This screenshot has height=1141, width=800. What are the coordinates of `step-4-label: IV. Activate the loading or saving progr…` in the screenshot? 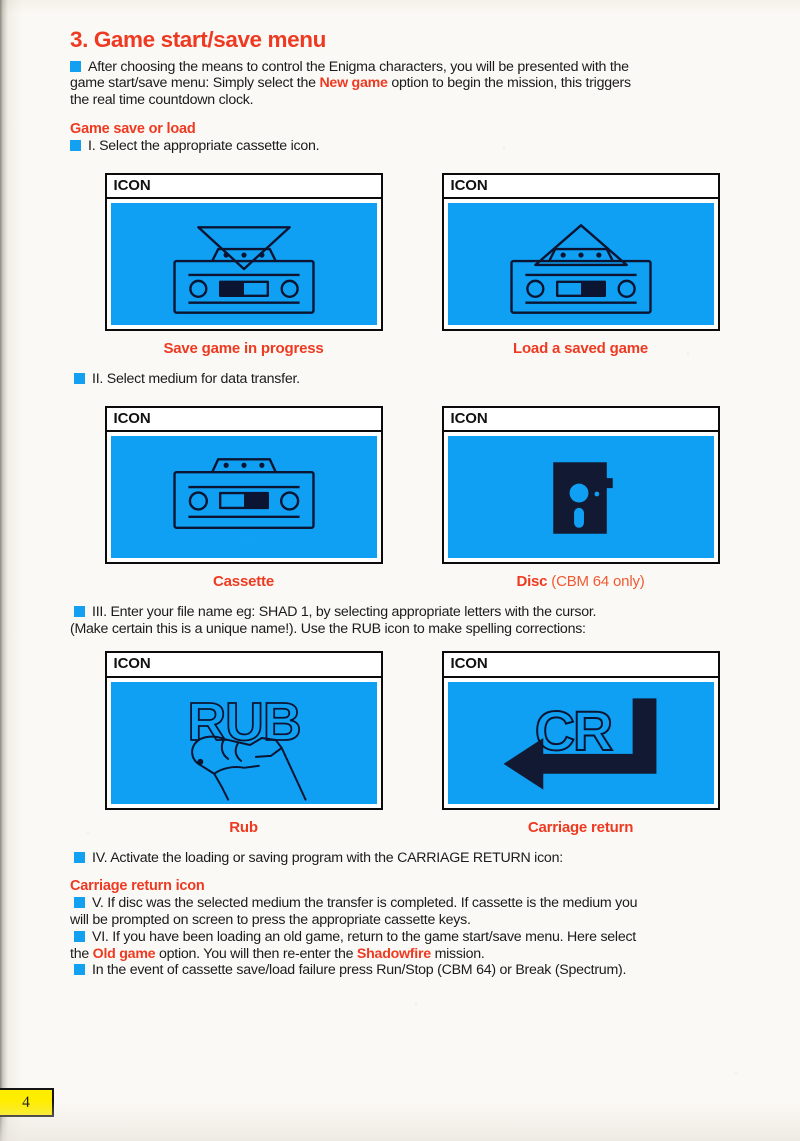 It's located at (327, 857).